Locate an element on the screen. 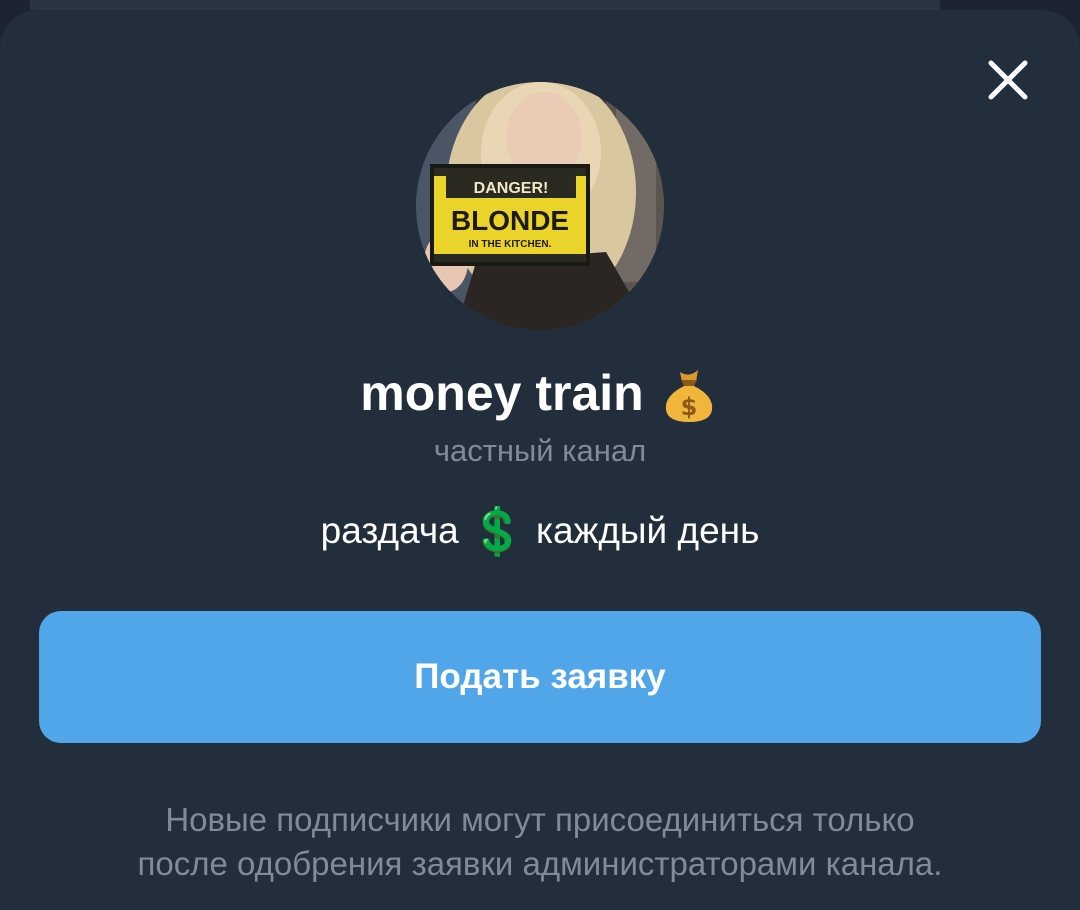  money-bag-icon: $ is located at coordinates (689, 393).